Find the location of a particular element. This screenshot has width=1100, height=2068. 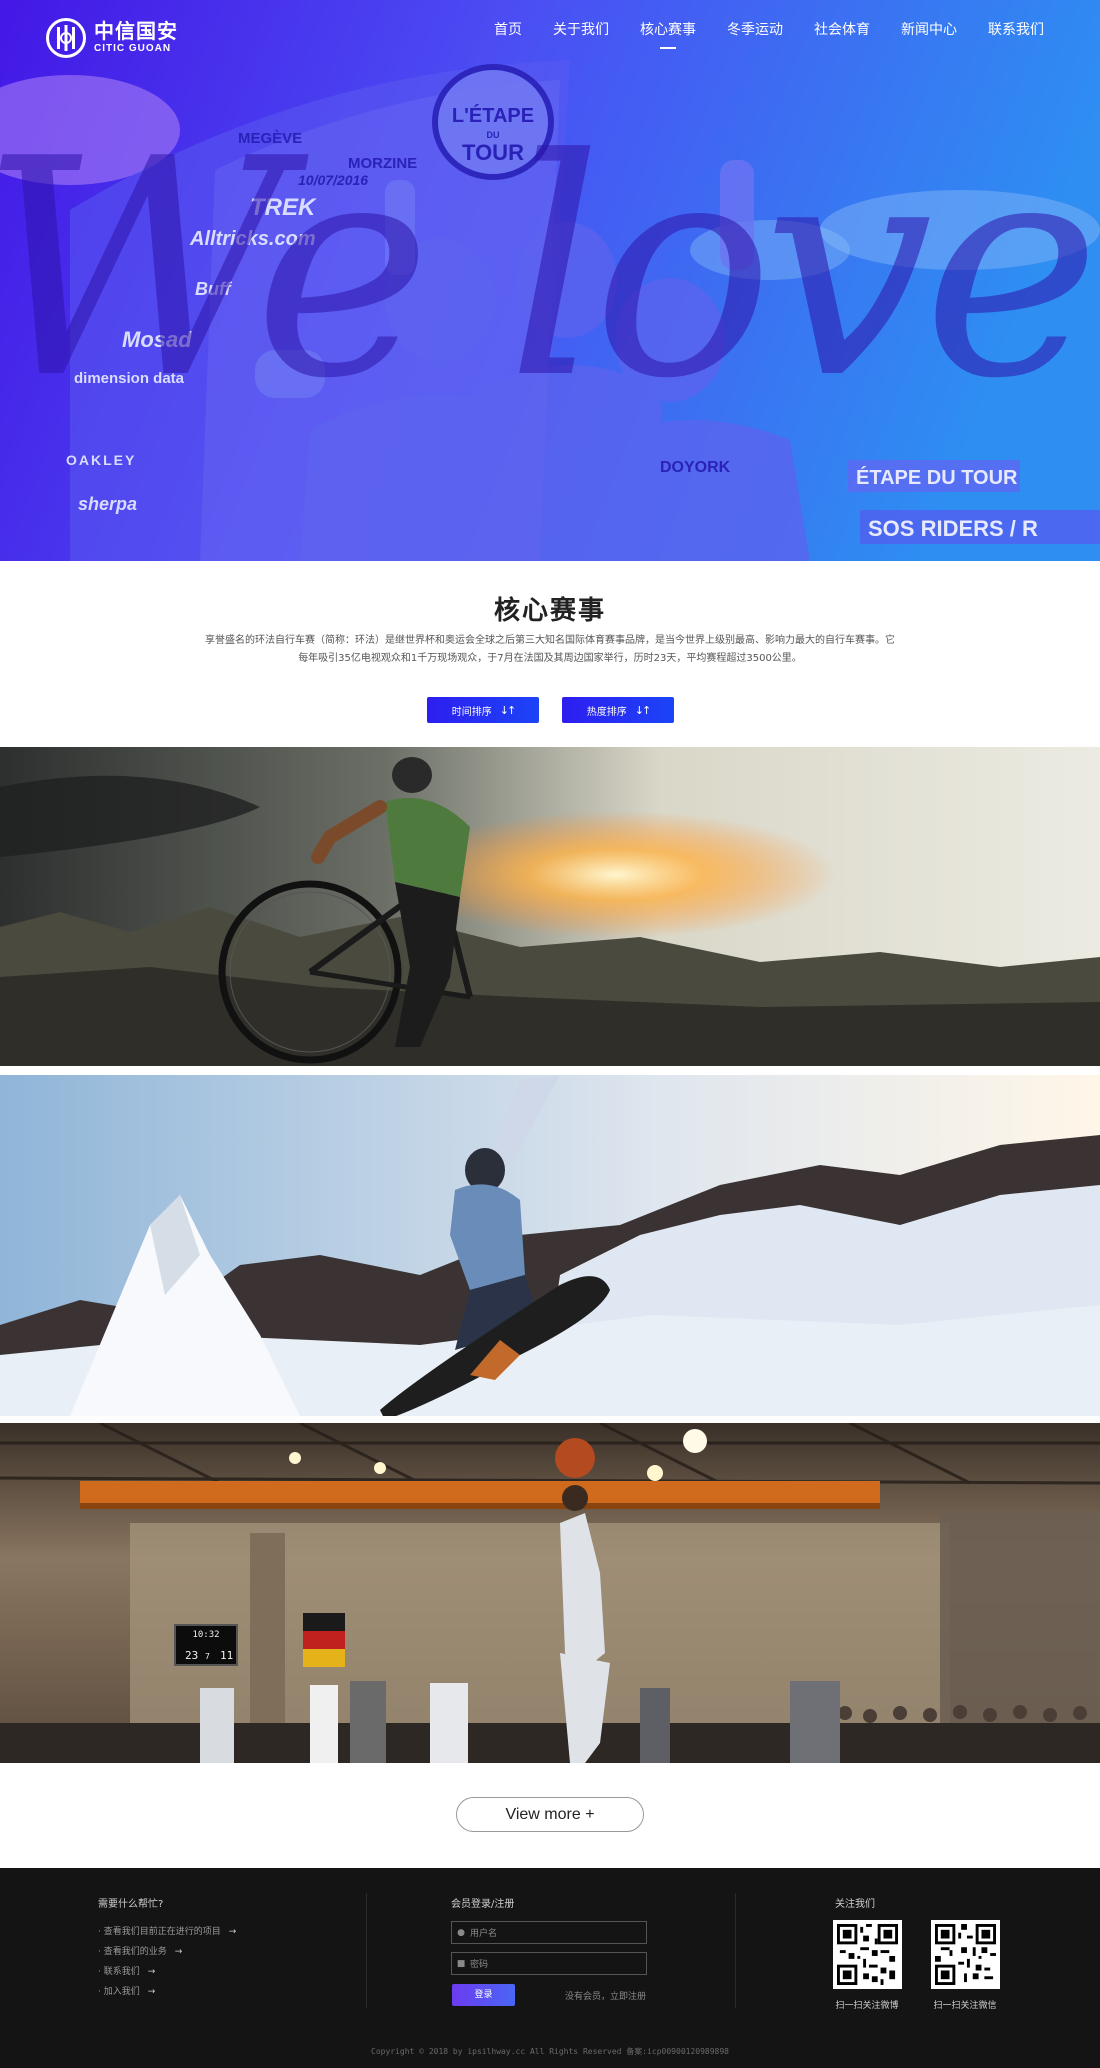

sort-by-time-label: 时间排序 is located at coordinates (471, 712).